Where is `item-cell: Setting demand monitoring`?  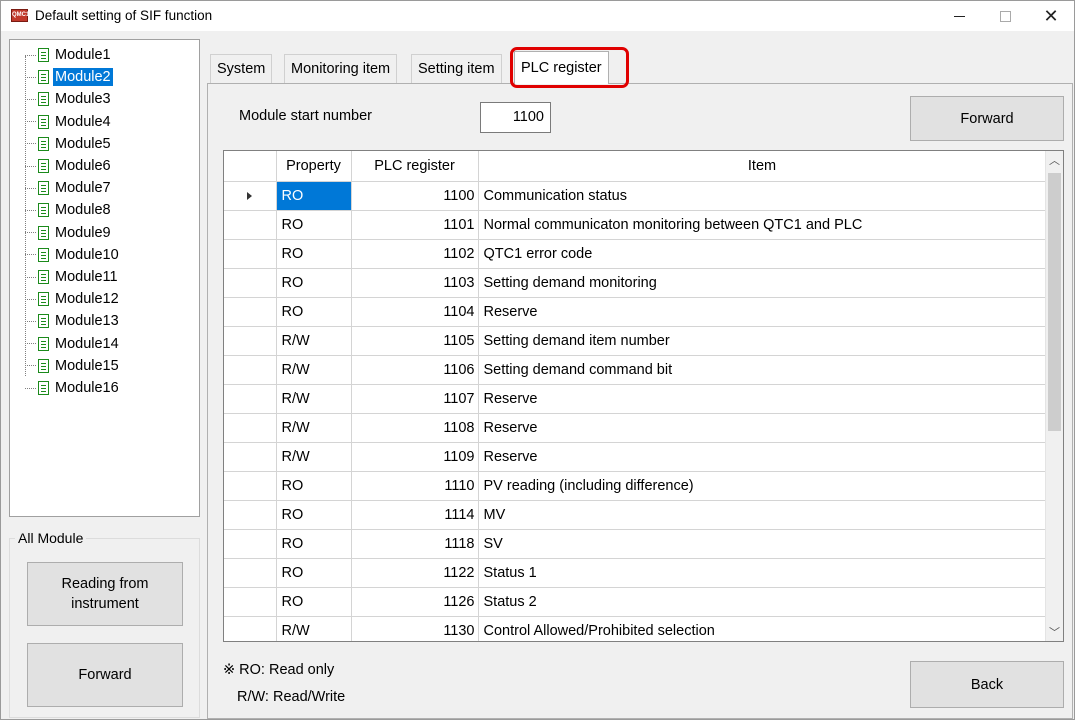 item-cell: Setting demand monitoring is located at coordinates (762, 283).